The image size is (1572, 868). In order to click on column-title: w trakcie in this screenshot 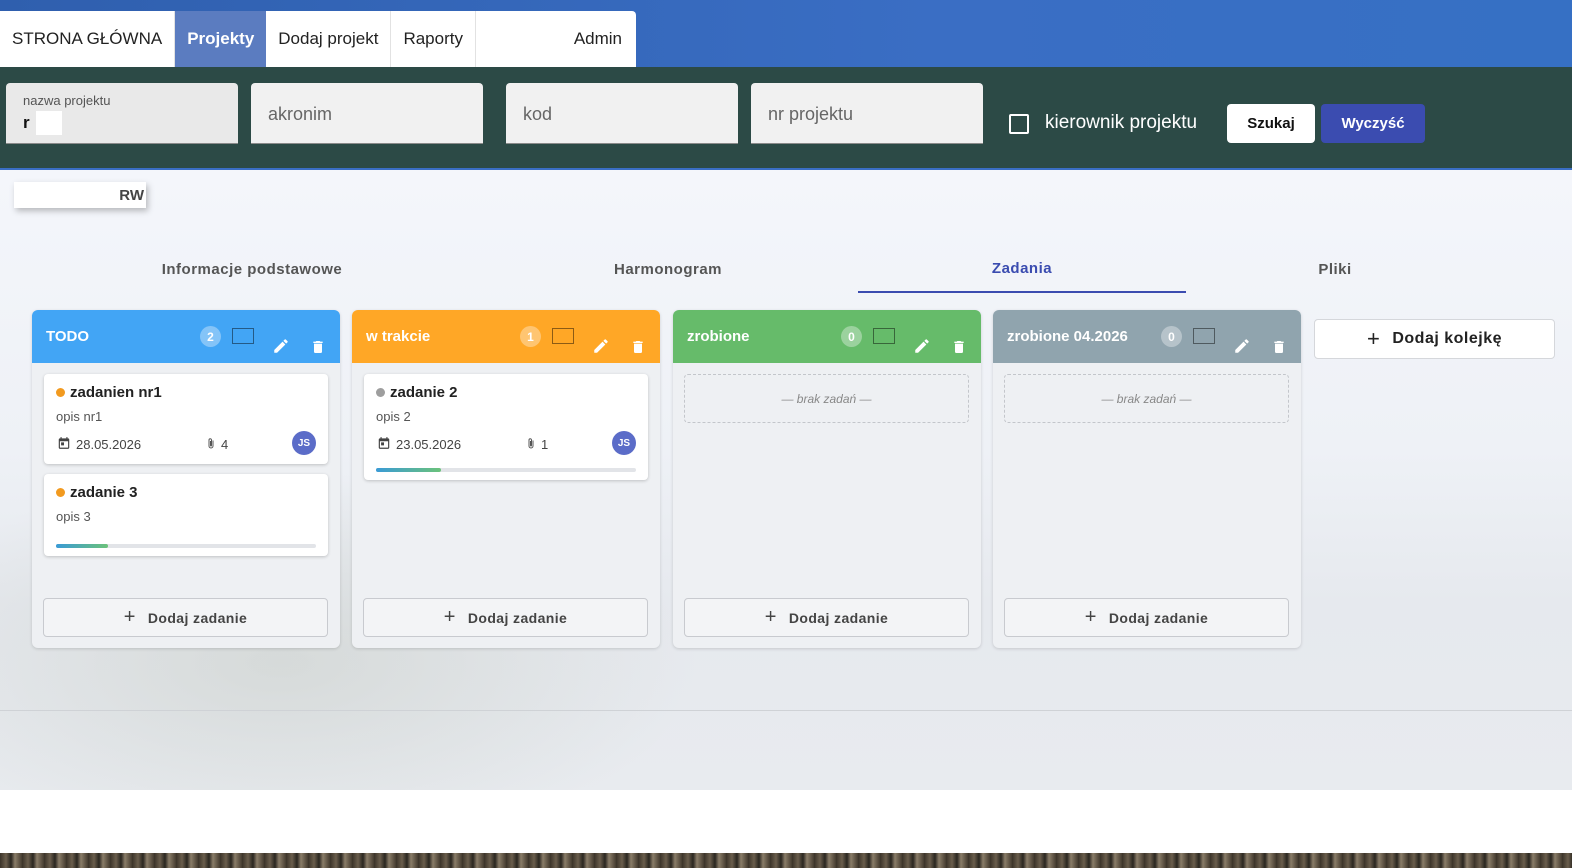, I will do `click(398, 336)`.